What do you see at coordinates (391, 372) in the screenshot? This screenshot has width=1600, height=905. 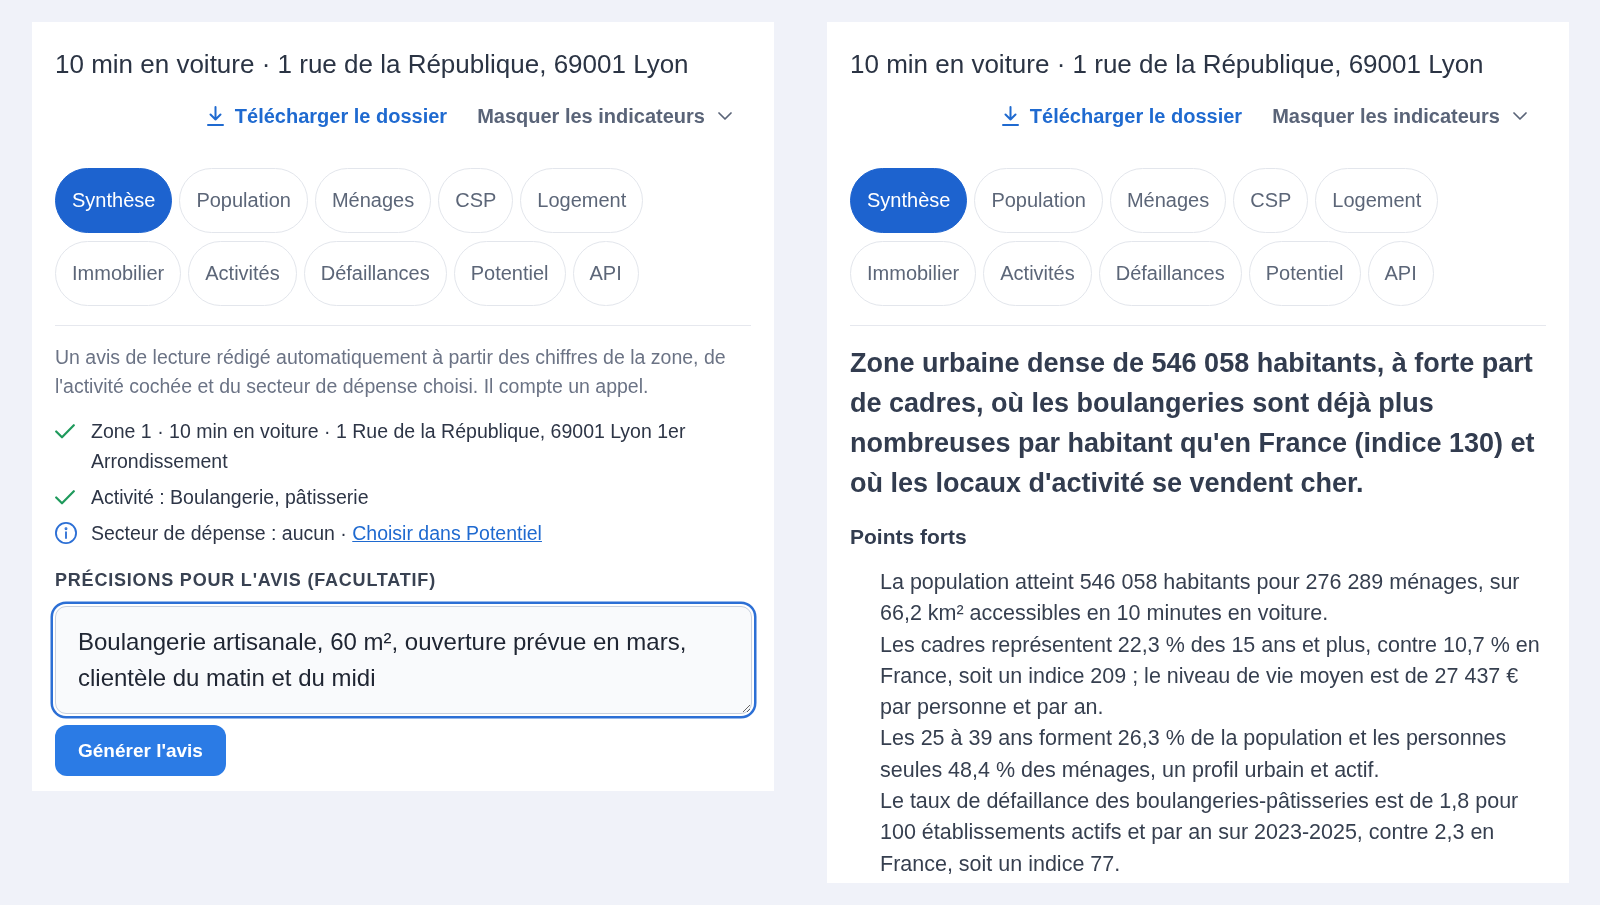 I see `description-text: Un avis de lecture rédigé automatiquement à partir des chiffres de la zone, de l'activité cochée et du secteur de dépense choisi. Il compte un appel.` at bounding box center [391, 372].